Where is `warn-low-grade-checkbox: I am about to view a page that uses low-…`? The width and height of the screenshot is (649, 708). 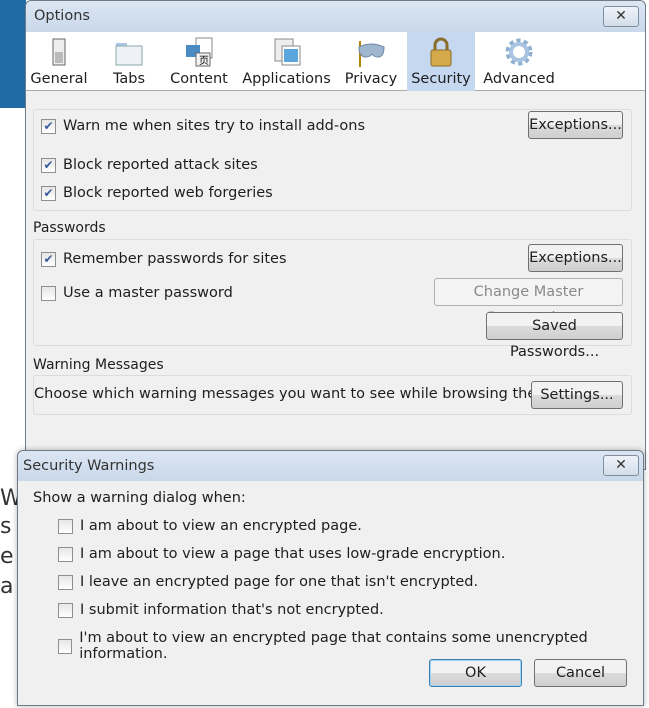 warn-low-grade-checkbox: I am about to view a page that uses low-… is located at coordinates (281, 554).